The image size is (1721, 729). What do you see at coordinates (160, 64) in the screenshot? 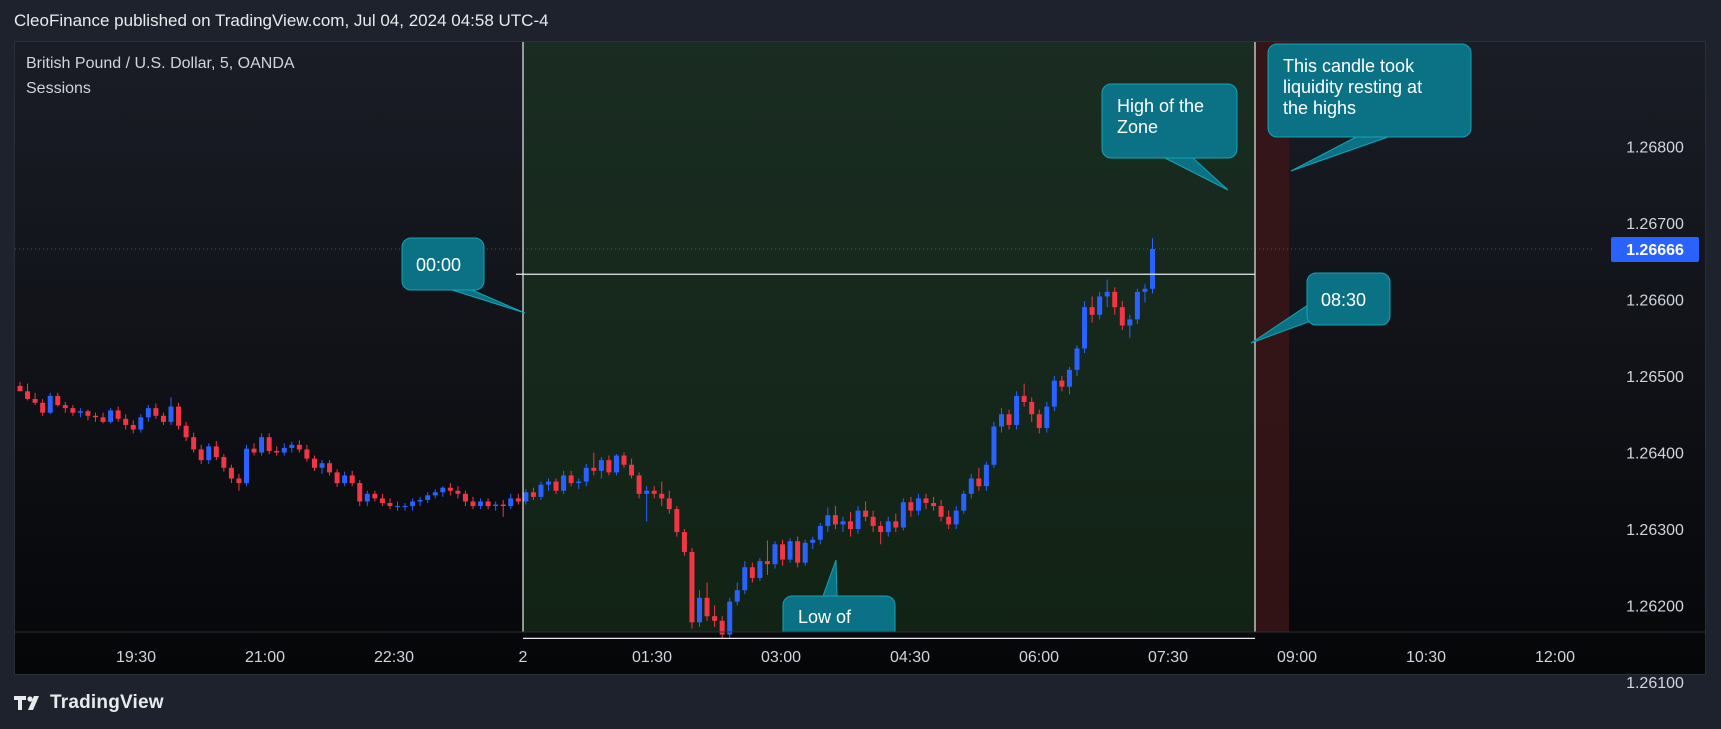
I see `instrument-label: British Pound / U.S. Dollar, 5, OANDA` at bounding box center [160, 64].